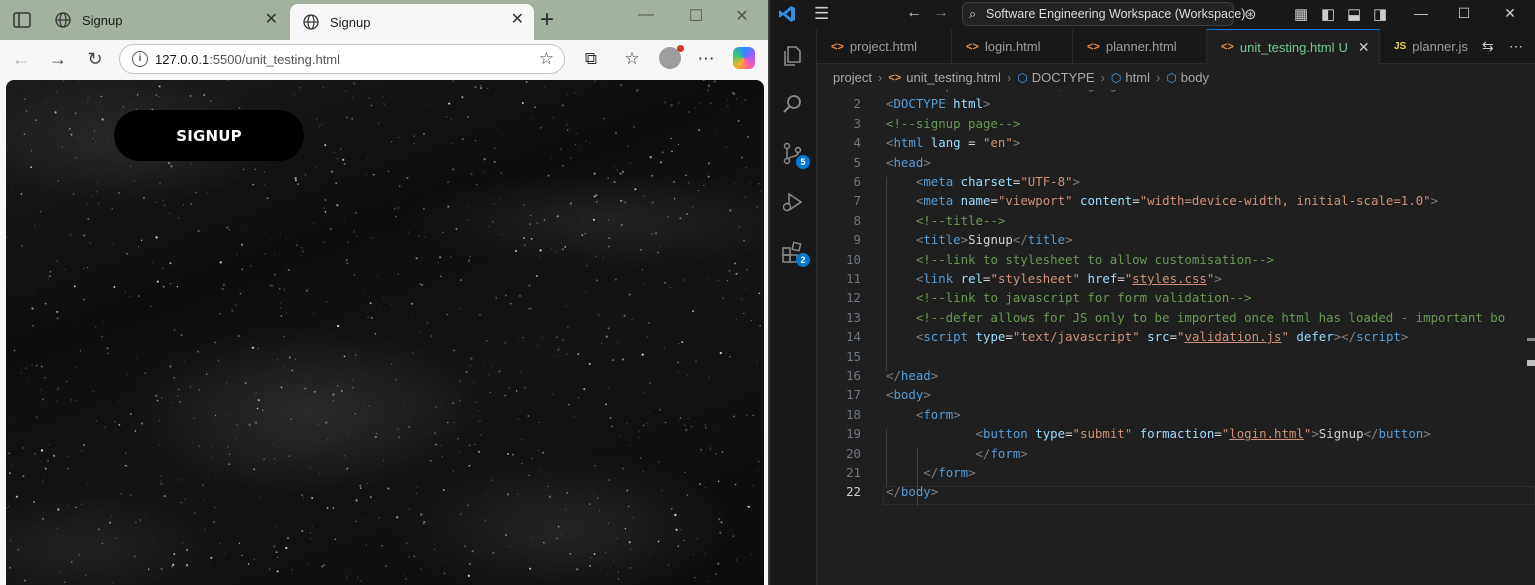 Image resolution: width=1535 pixels, height=585 pixels. Describe the element at coordinates (1266, 433) in the screenshot. I see `code-token: login.html` at that location.